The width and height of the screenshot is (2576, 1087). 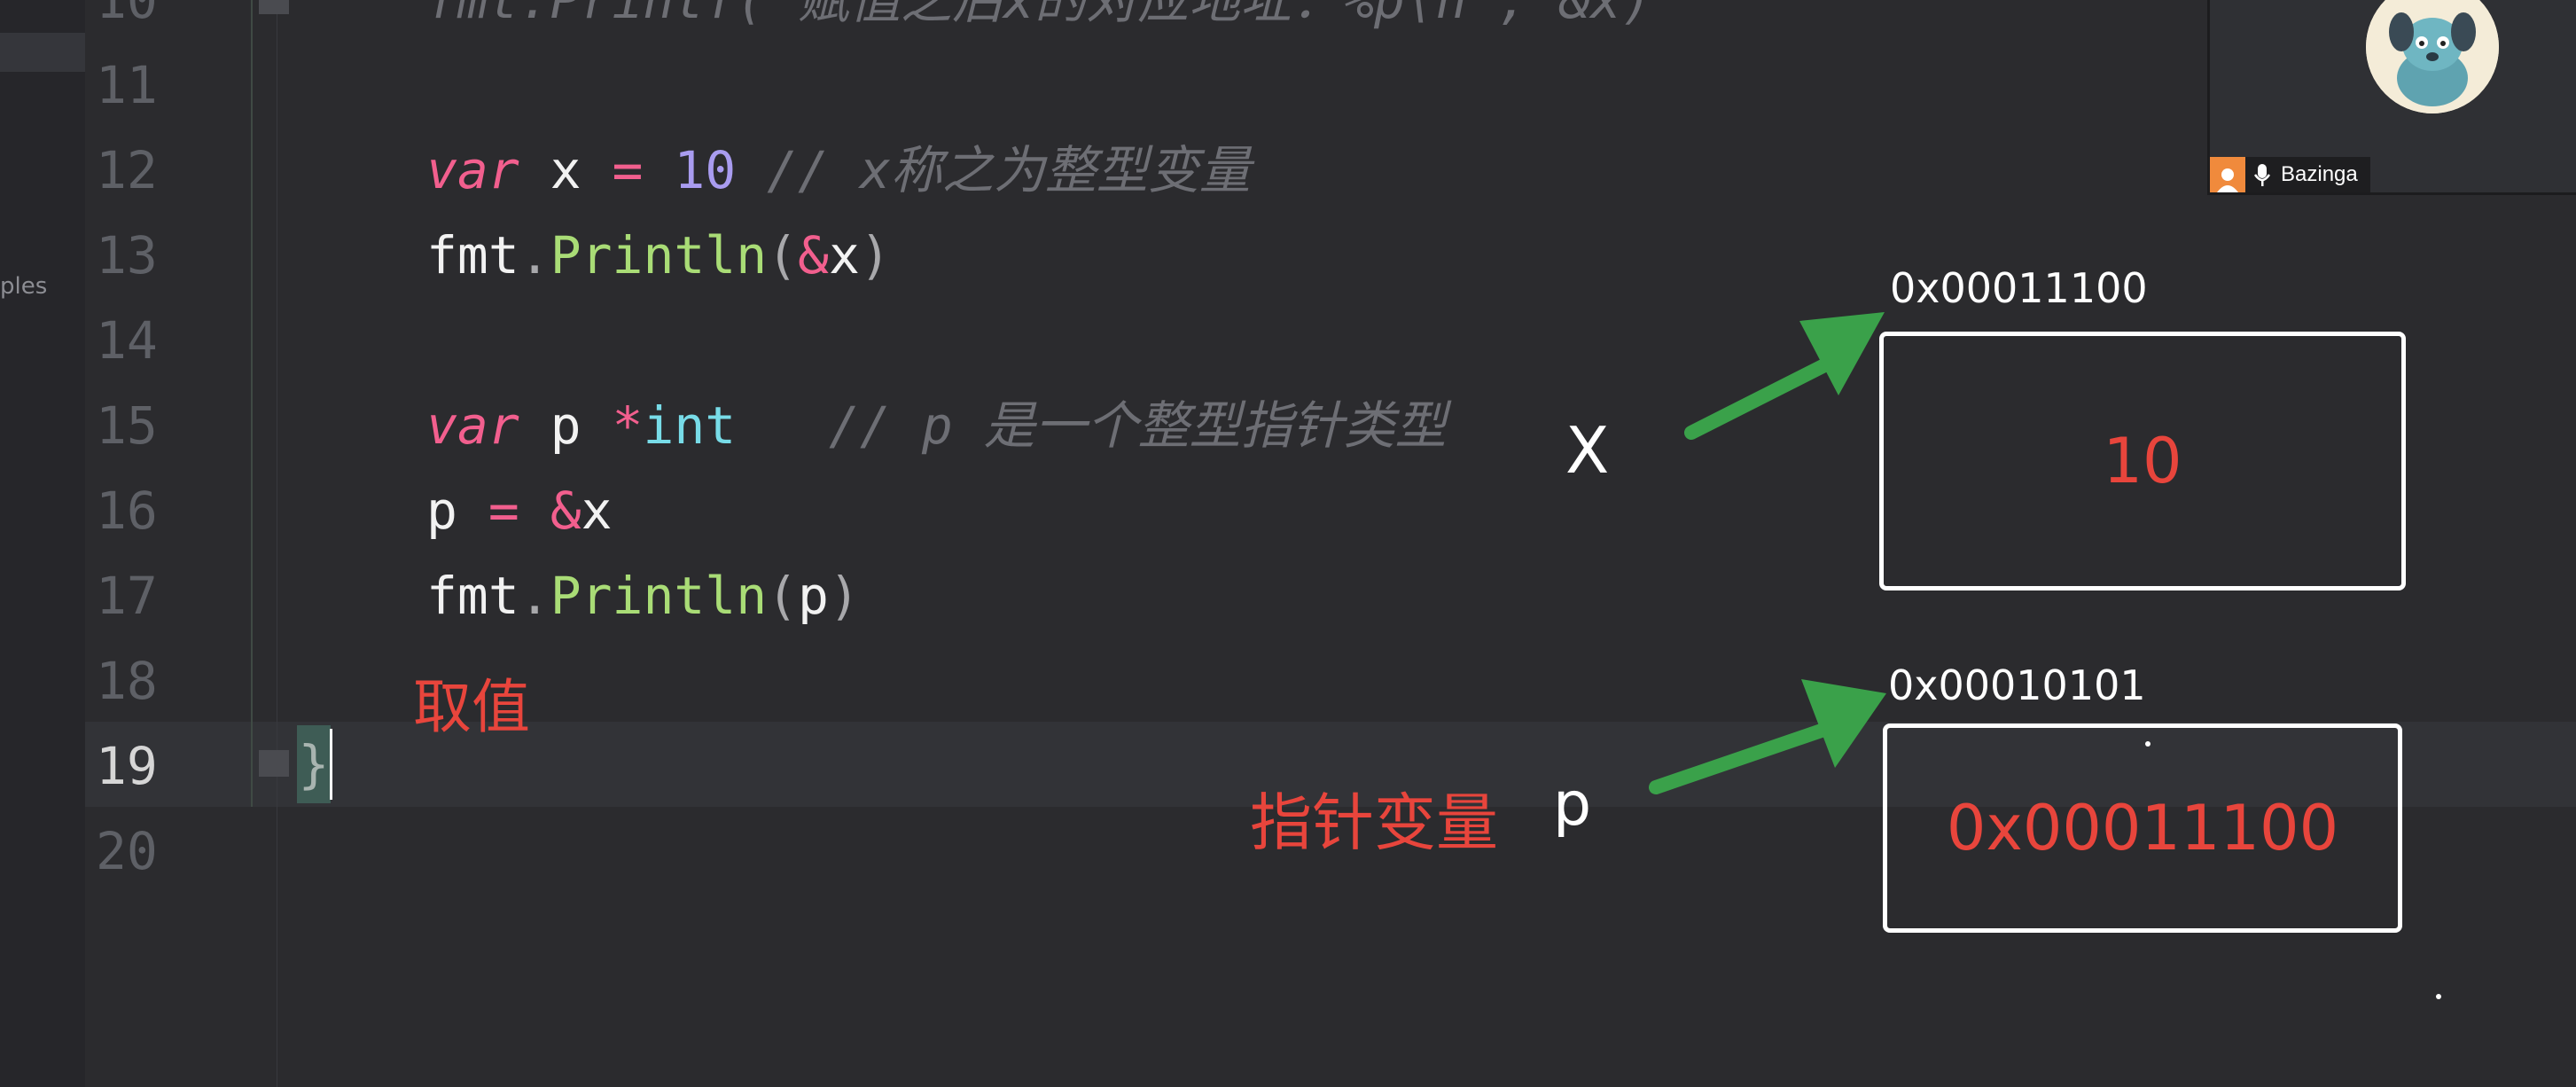 I want to click on microphone-icon, so click(x=2262, y=174).